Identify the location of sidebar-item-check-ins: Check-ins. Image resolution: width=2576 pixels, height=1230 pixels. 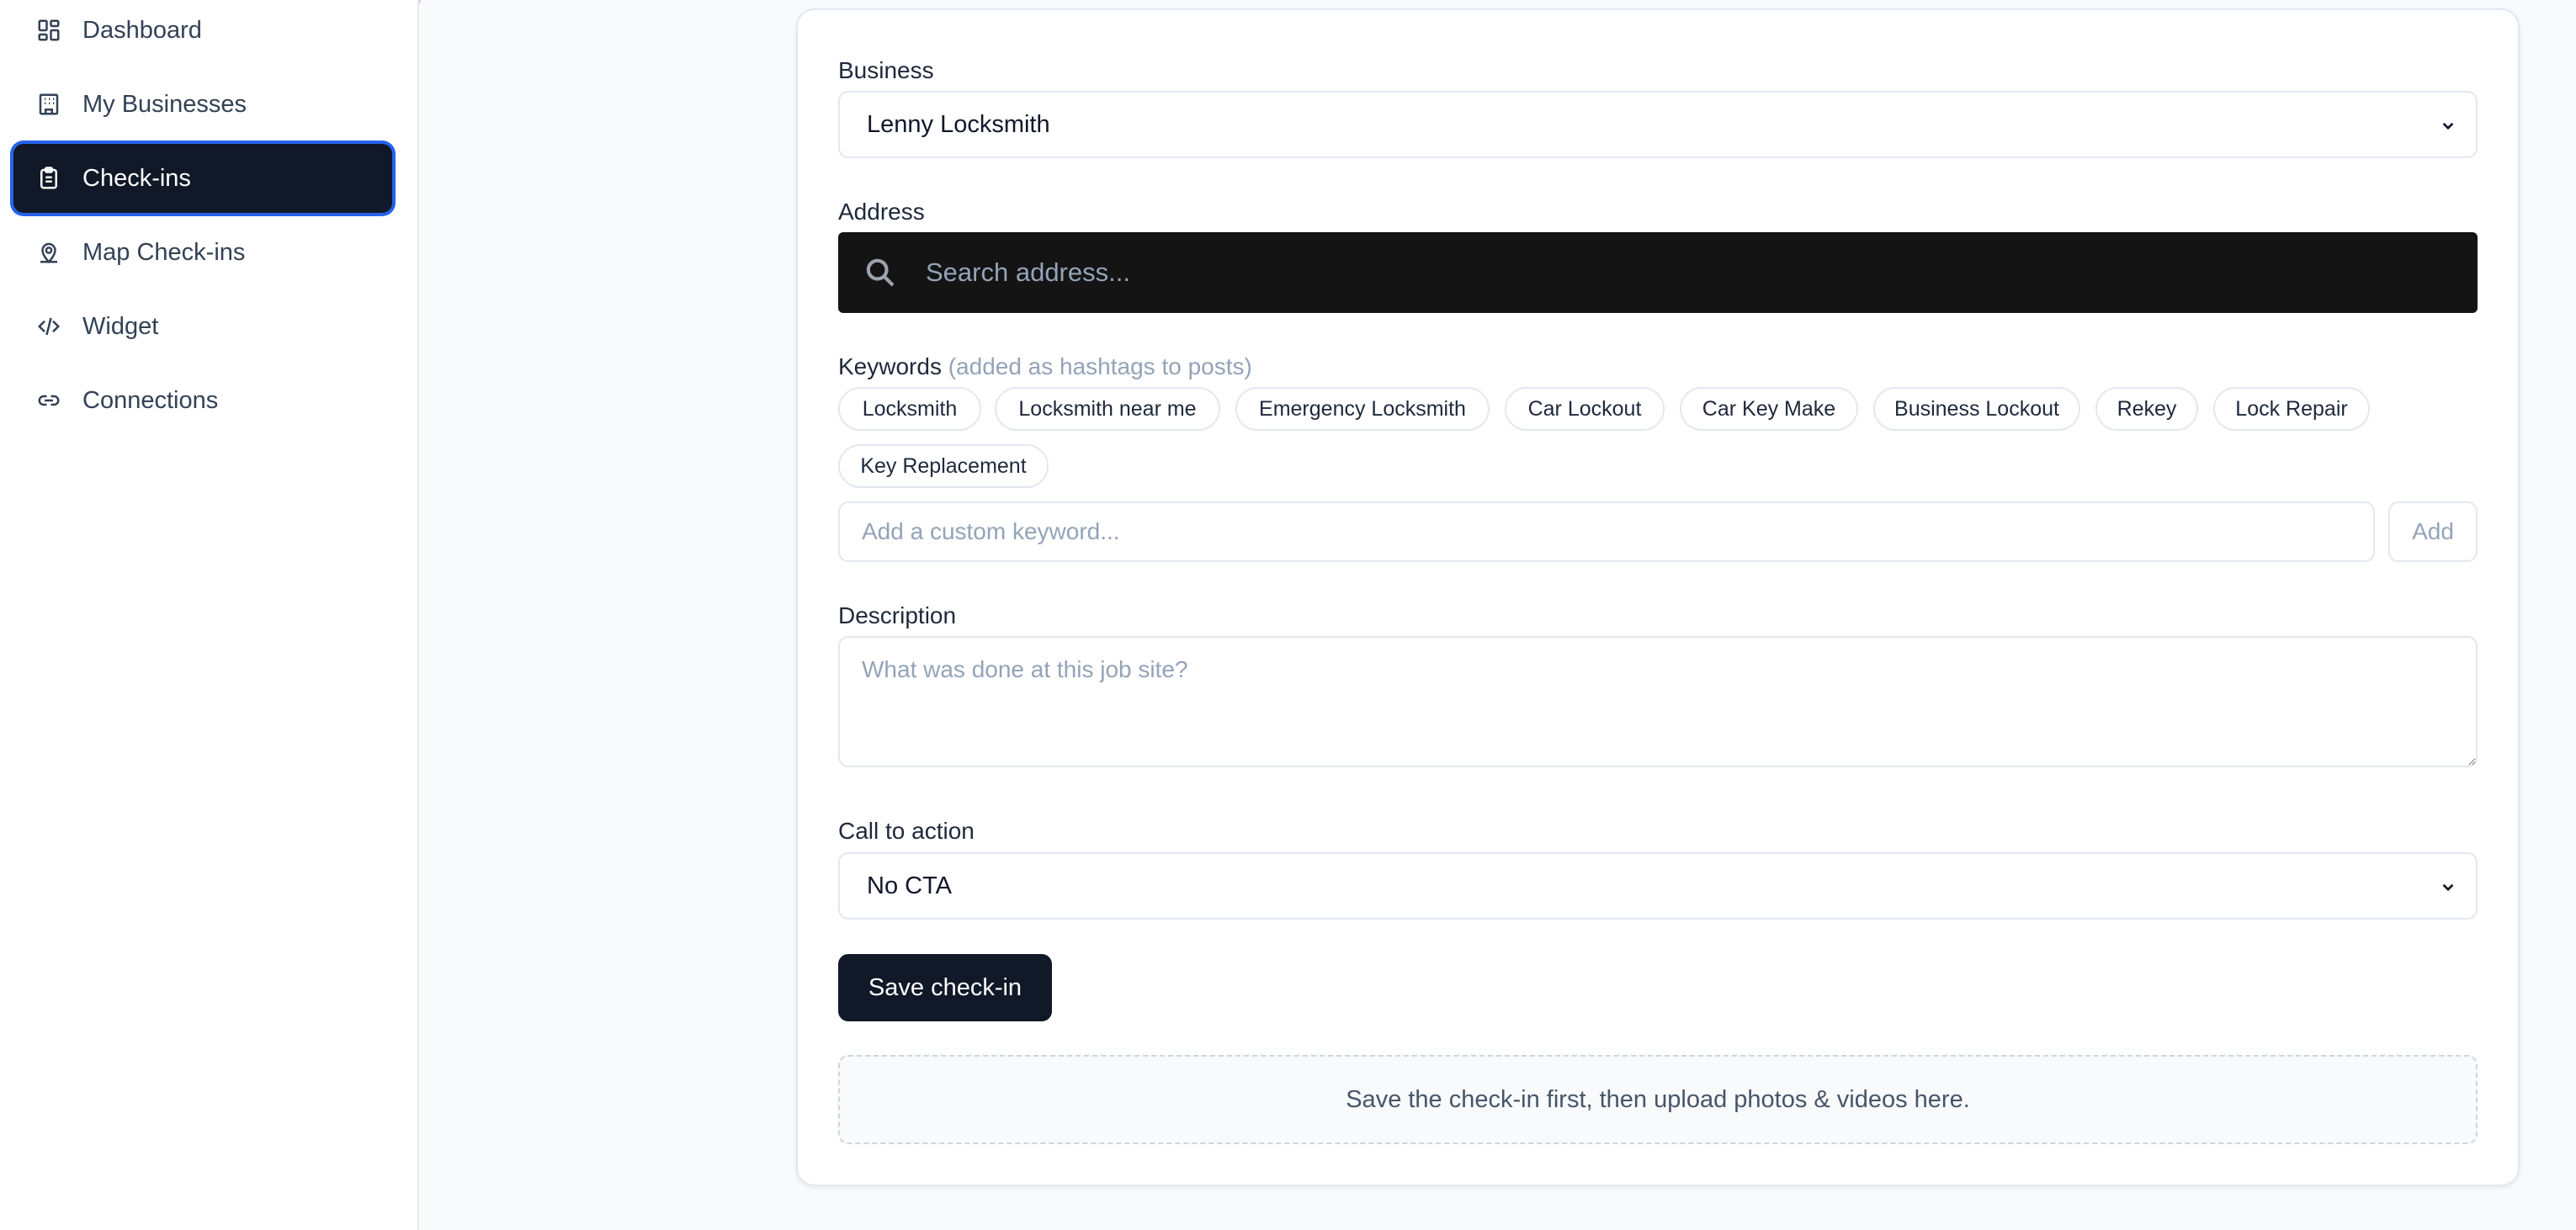
(202, 178).